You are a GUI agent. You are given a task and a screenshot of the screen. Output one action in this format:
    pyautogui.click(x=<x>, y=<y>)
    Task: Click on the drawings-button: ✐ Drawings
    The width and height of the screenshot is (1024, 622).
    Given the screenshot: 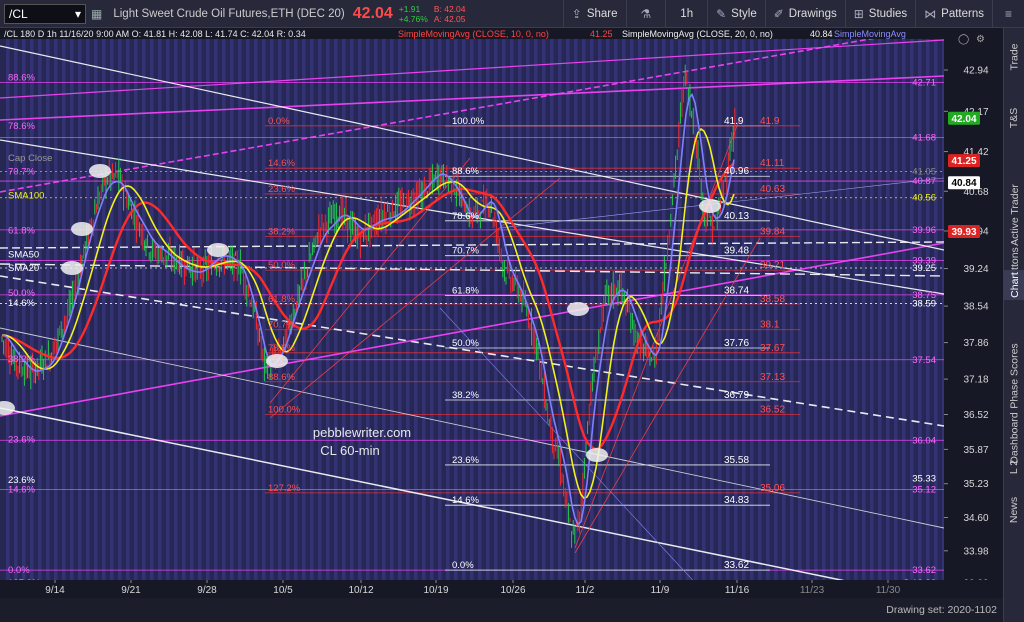 What is the action you would take?
    pyautogui.click(x=804, y=14)
    